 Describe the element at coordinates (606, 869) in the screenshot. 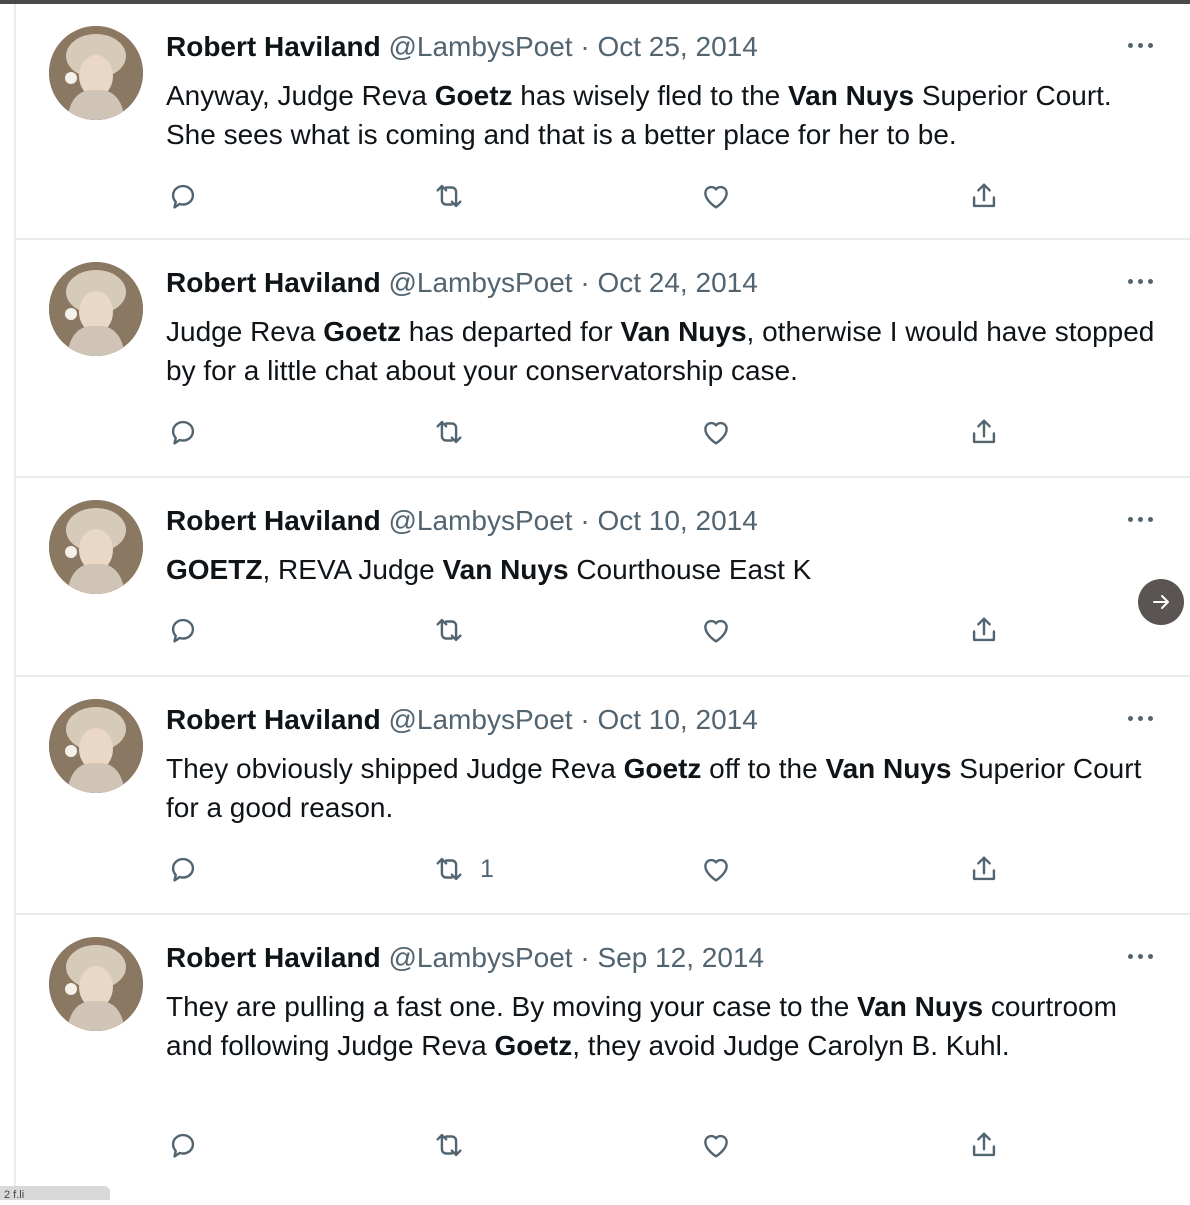

I see `tweet-actions: 1` at that location.